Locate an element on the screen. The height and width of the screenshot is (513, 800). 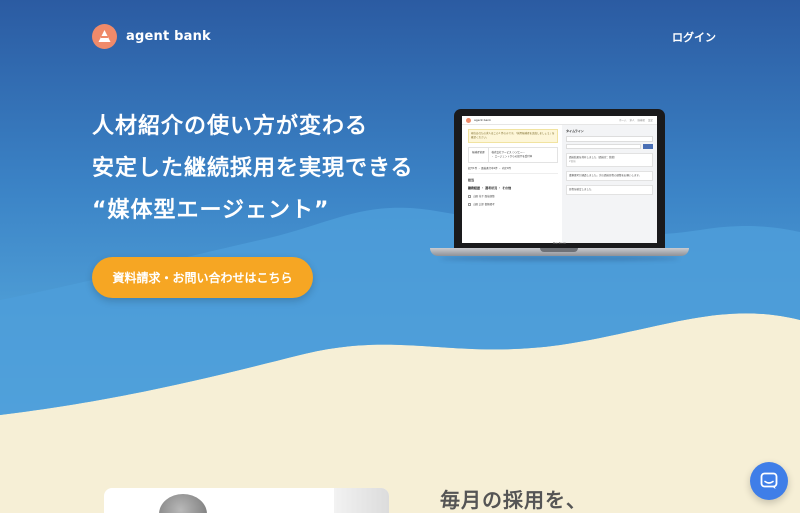
login-link: ログイン is located at coordinates (694, 37).